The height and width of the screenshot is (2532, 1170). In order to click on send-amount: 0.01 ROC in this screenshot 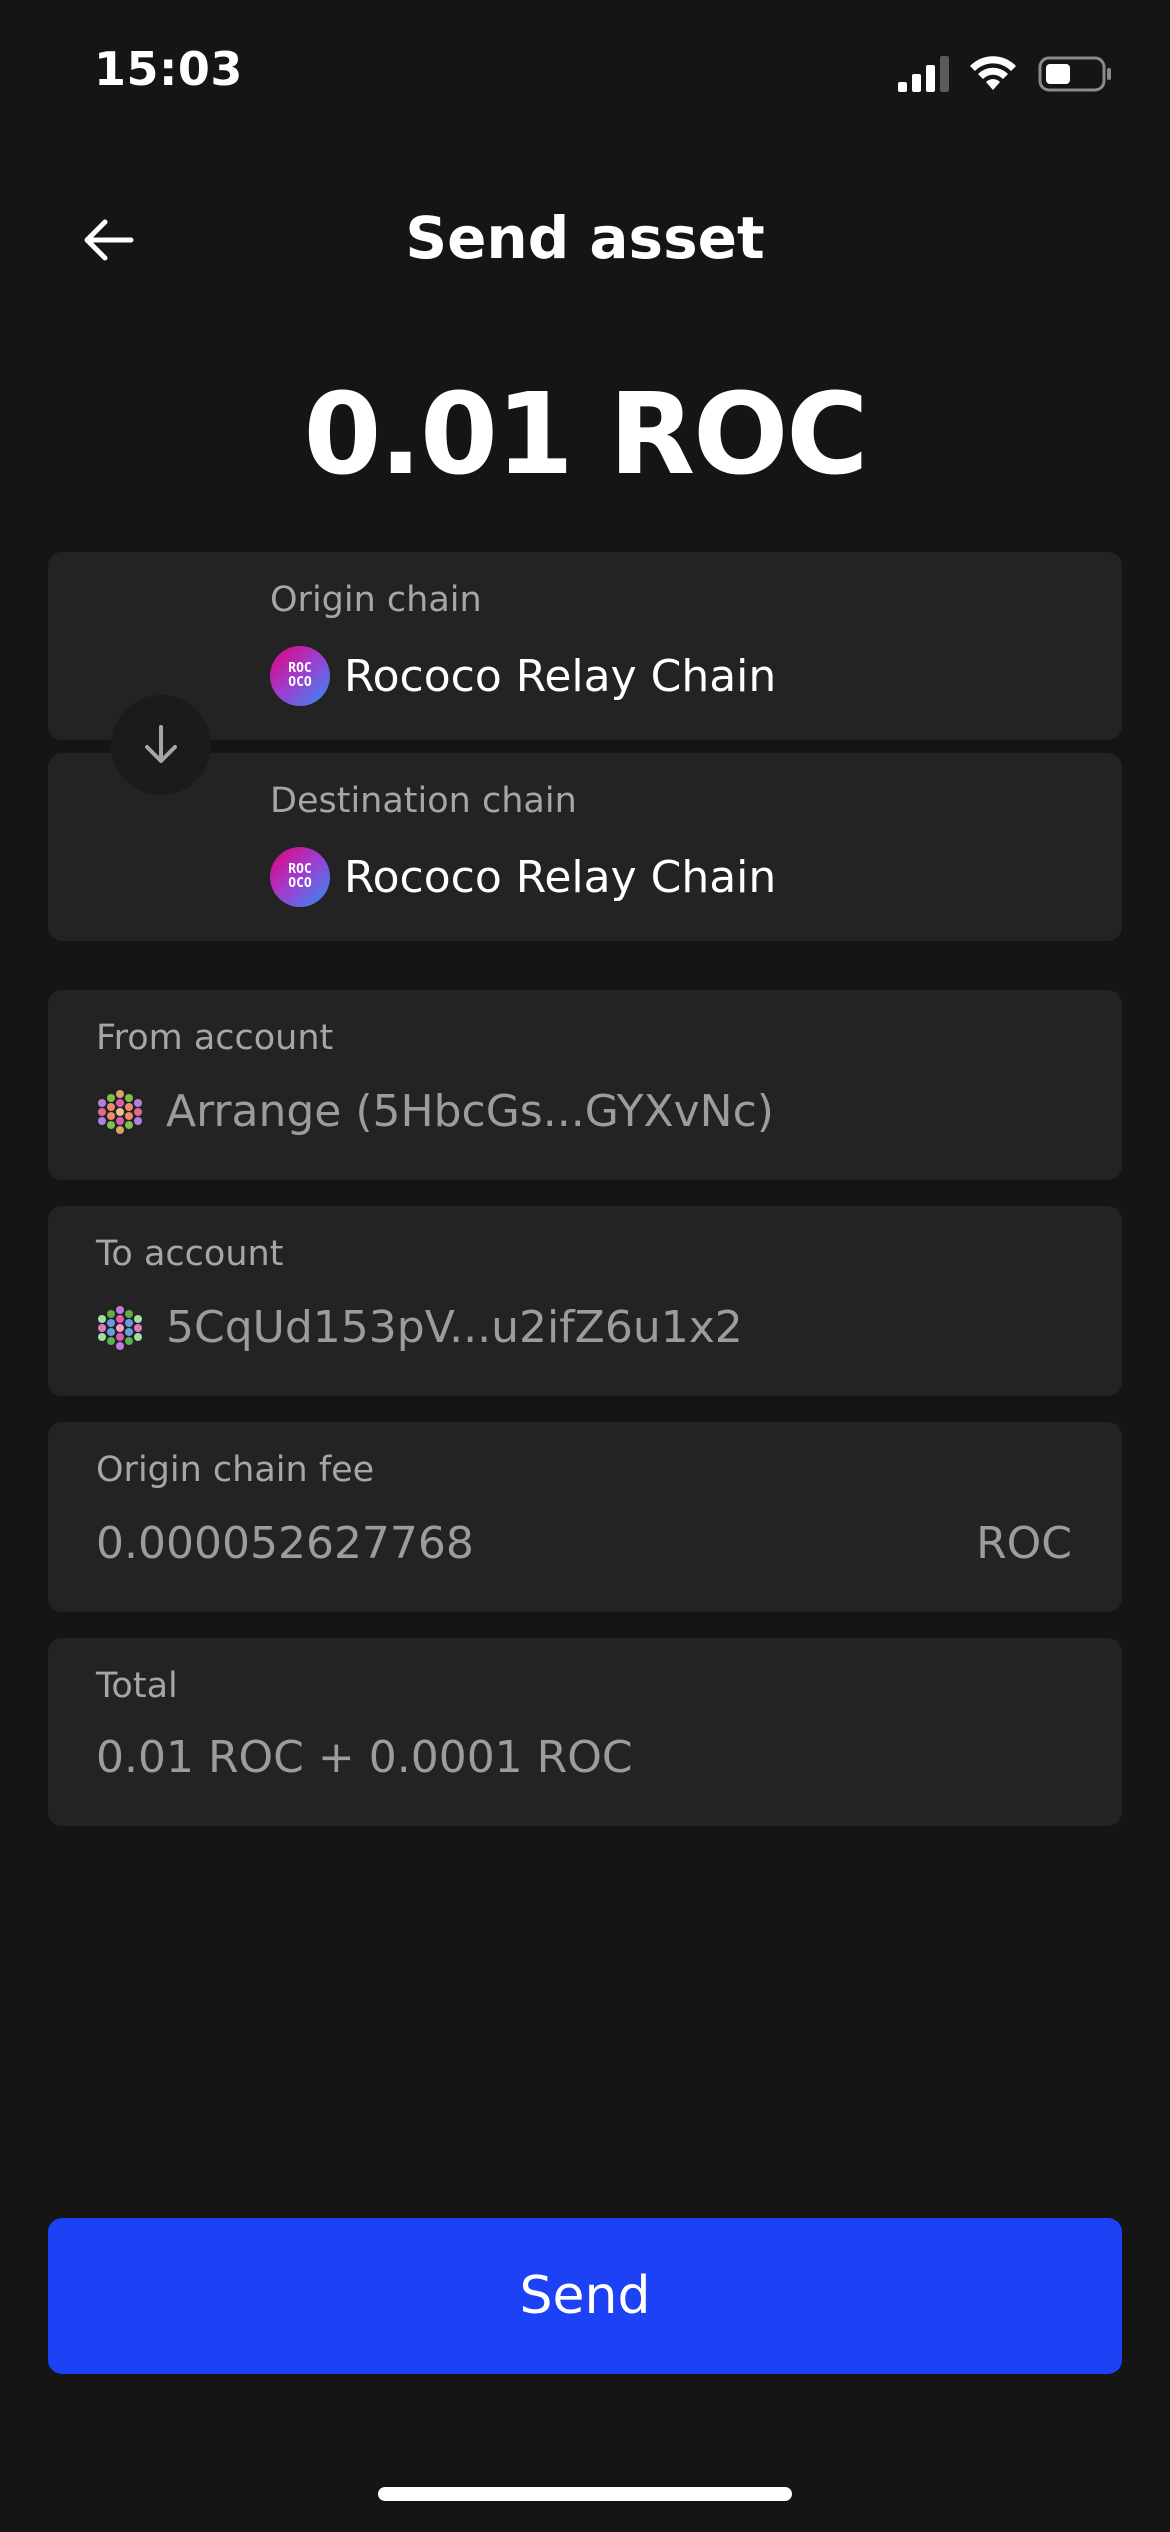, I will do `click(586, 435)`.